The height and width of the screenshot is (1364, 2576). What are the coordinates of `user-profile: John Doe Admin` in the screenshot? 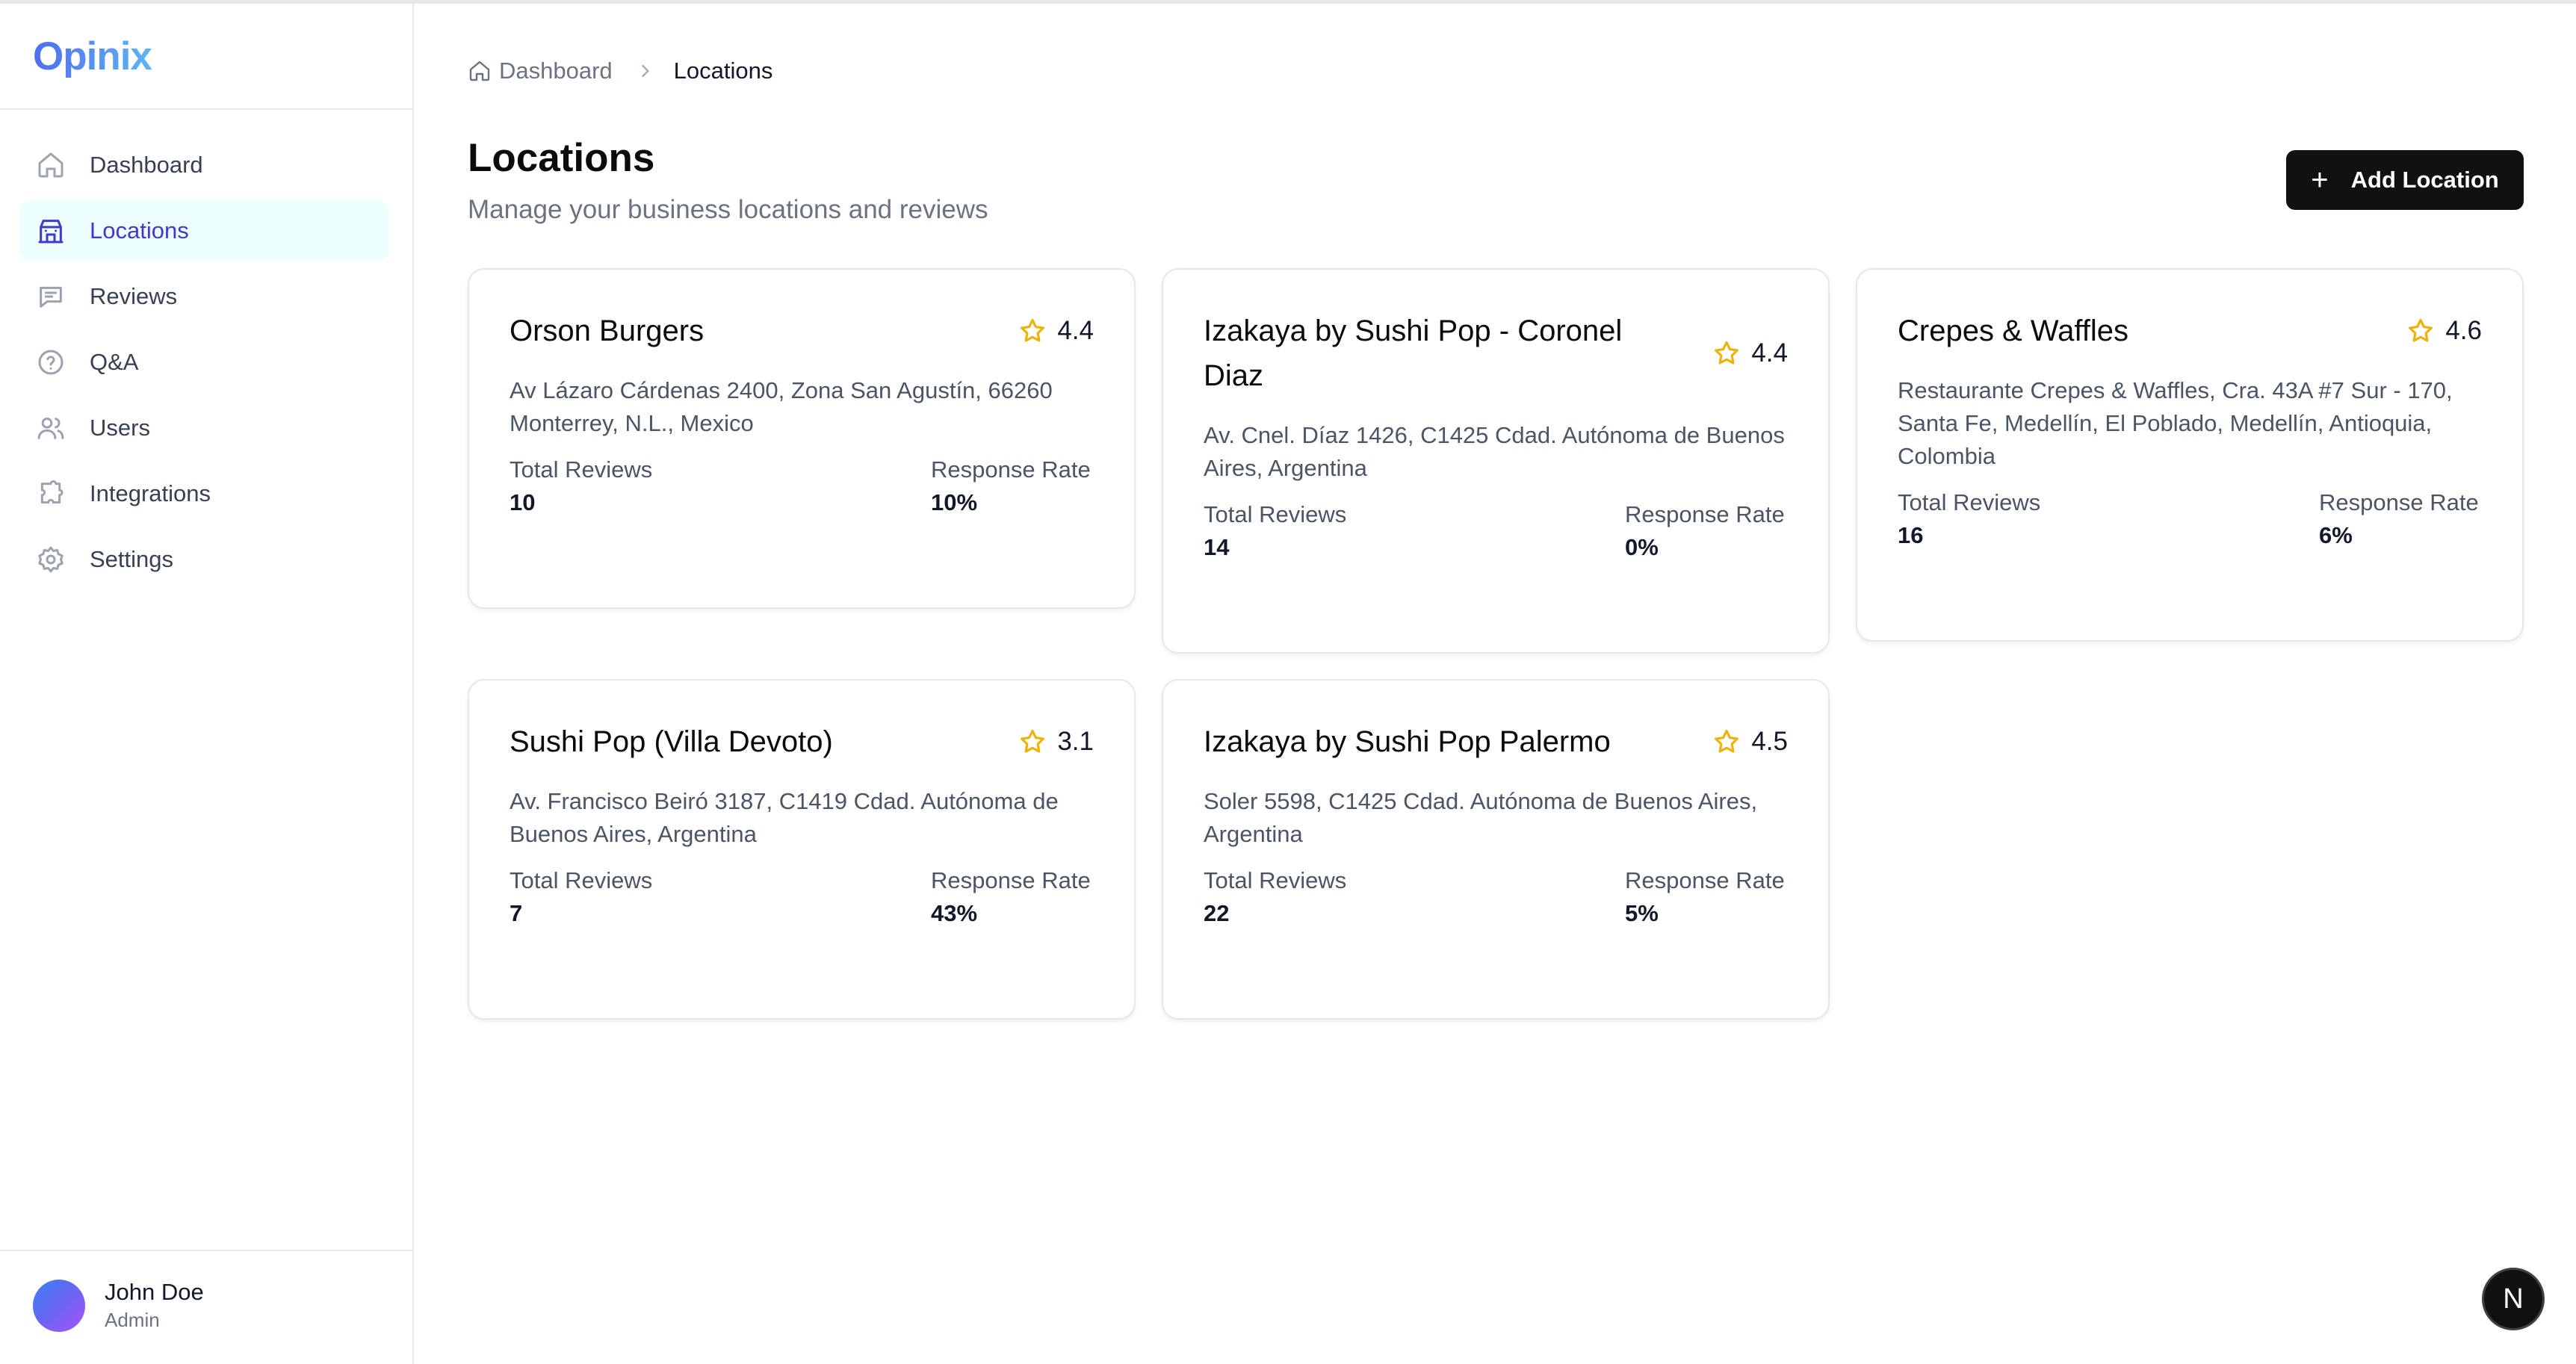 It's located at (118, 1305).